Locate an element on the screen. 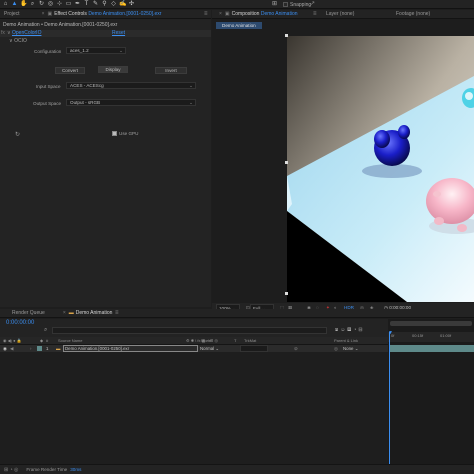  column-mode: Mode is located at coordinates (206, 340).